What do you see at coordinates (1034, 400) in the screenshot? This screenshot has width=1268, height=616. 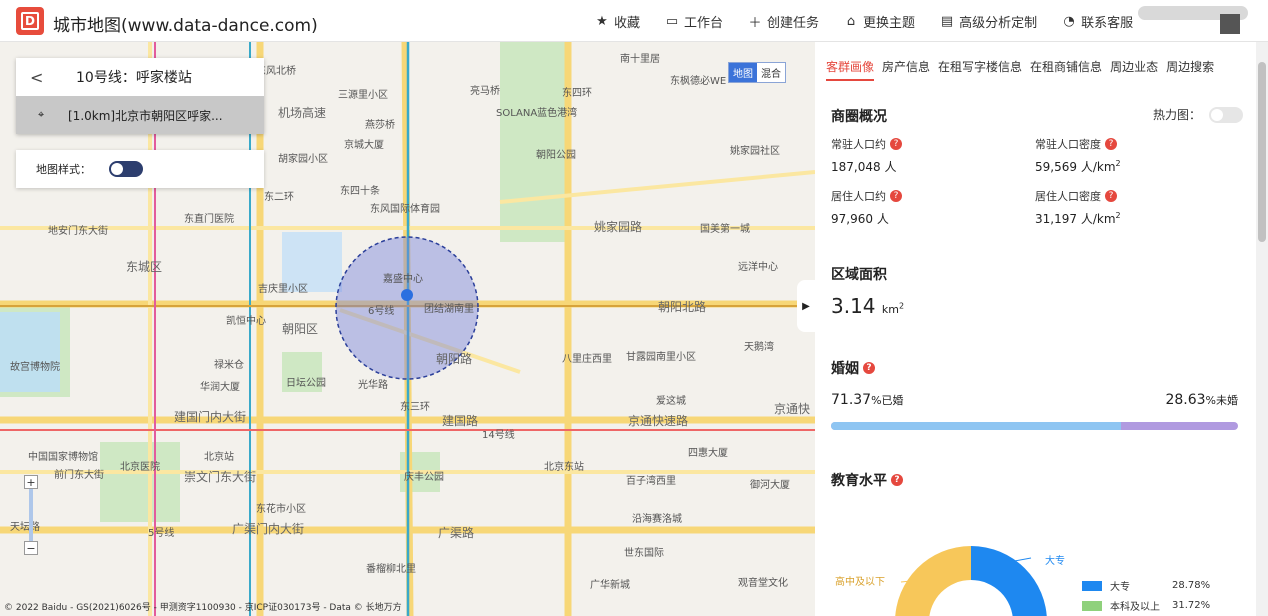 I see `marriage-stats: 71.37%已婚 28.63%未婚` at bounding box center [1034, 400].